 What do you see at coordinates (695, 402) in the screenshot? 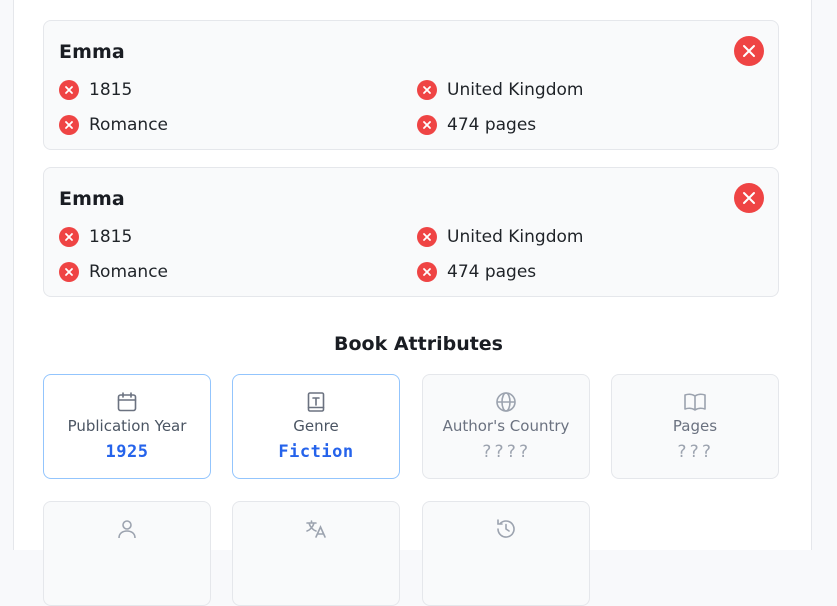
I see `open-book-icon` at bounding box center [695, 402].